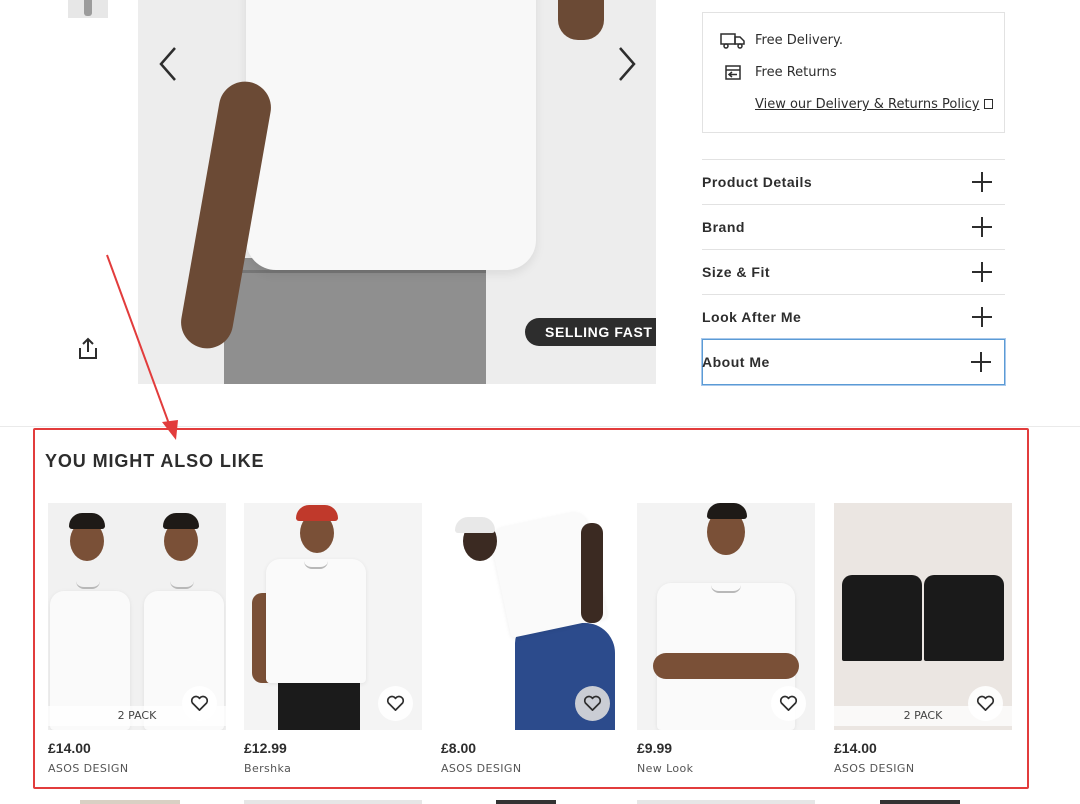 Image resolution: width=1080 pixels, height=804 pixels. Describe the element at coordinates (268, 768) in the screenshot. I see `product-brand: Bershka` at that location.